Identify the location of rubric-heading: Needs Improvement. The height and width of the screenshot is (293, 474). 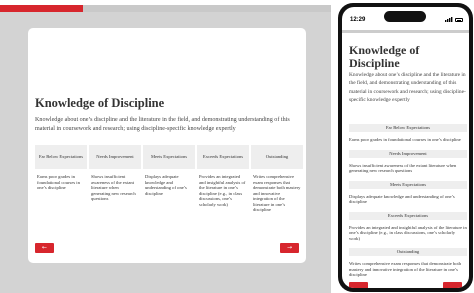
(115, 157).